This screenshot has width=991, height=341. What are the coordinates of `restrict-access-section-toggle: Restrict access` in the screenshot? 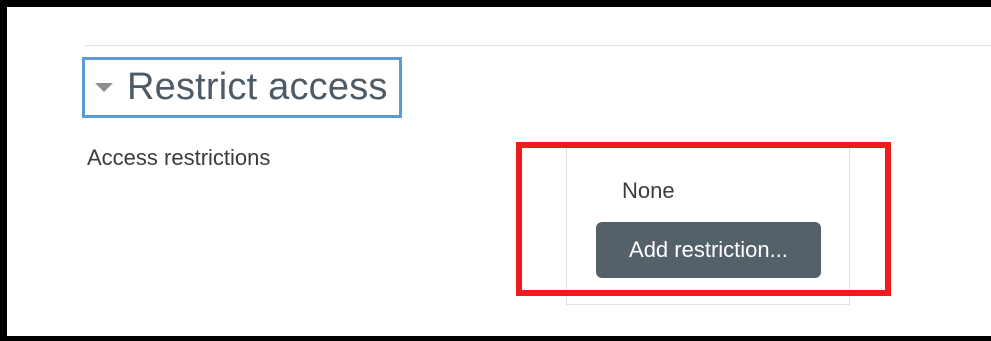 It's located at (242, 87).